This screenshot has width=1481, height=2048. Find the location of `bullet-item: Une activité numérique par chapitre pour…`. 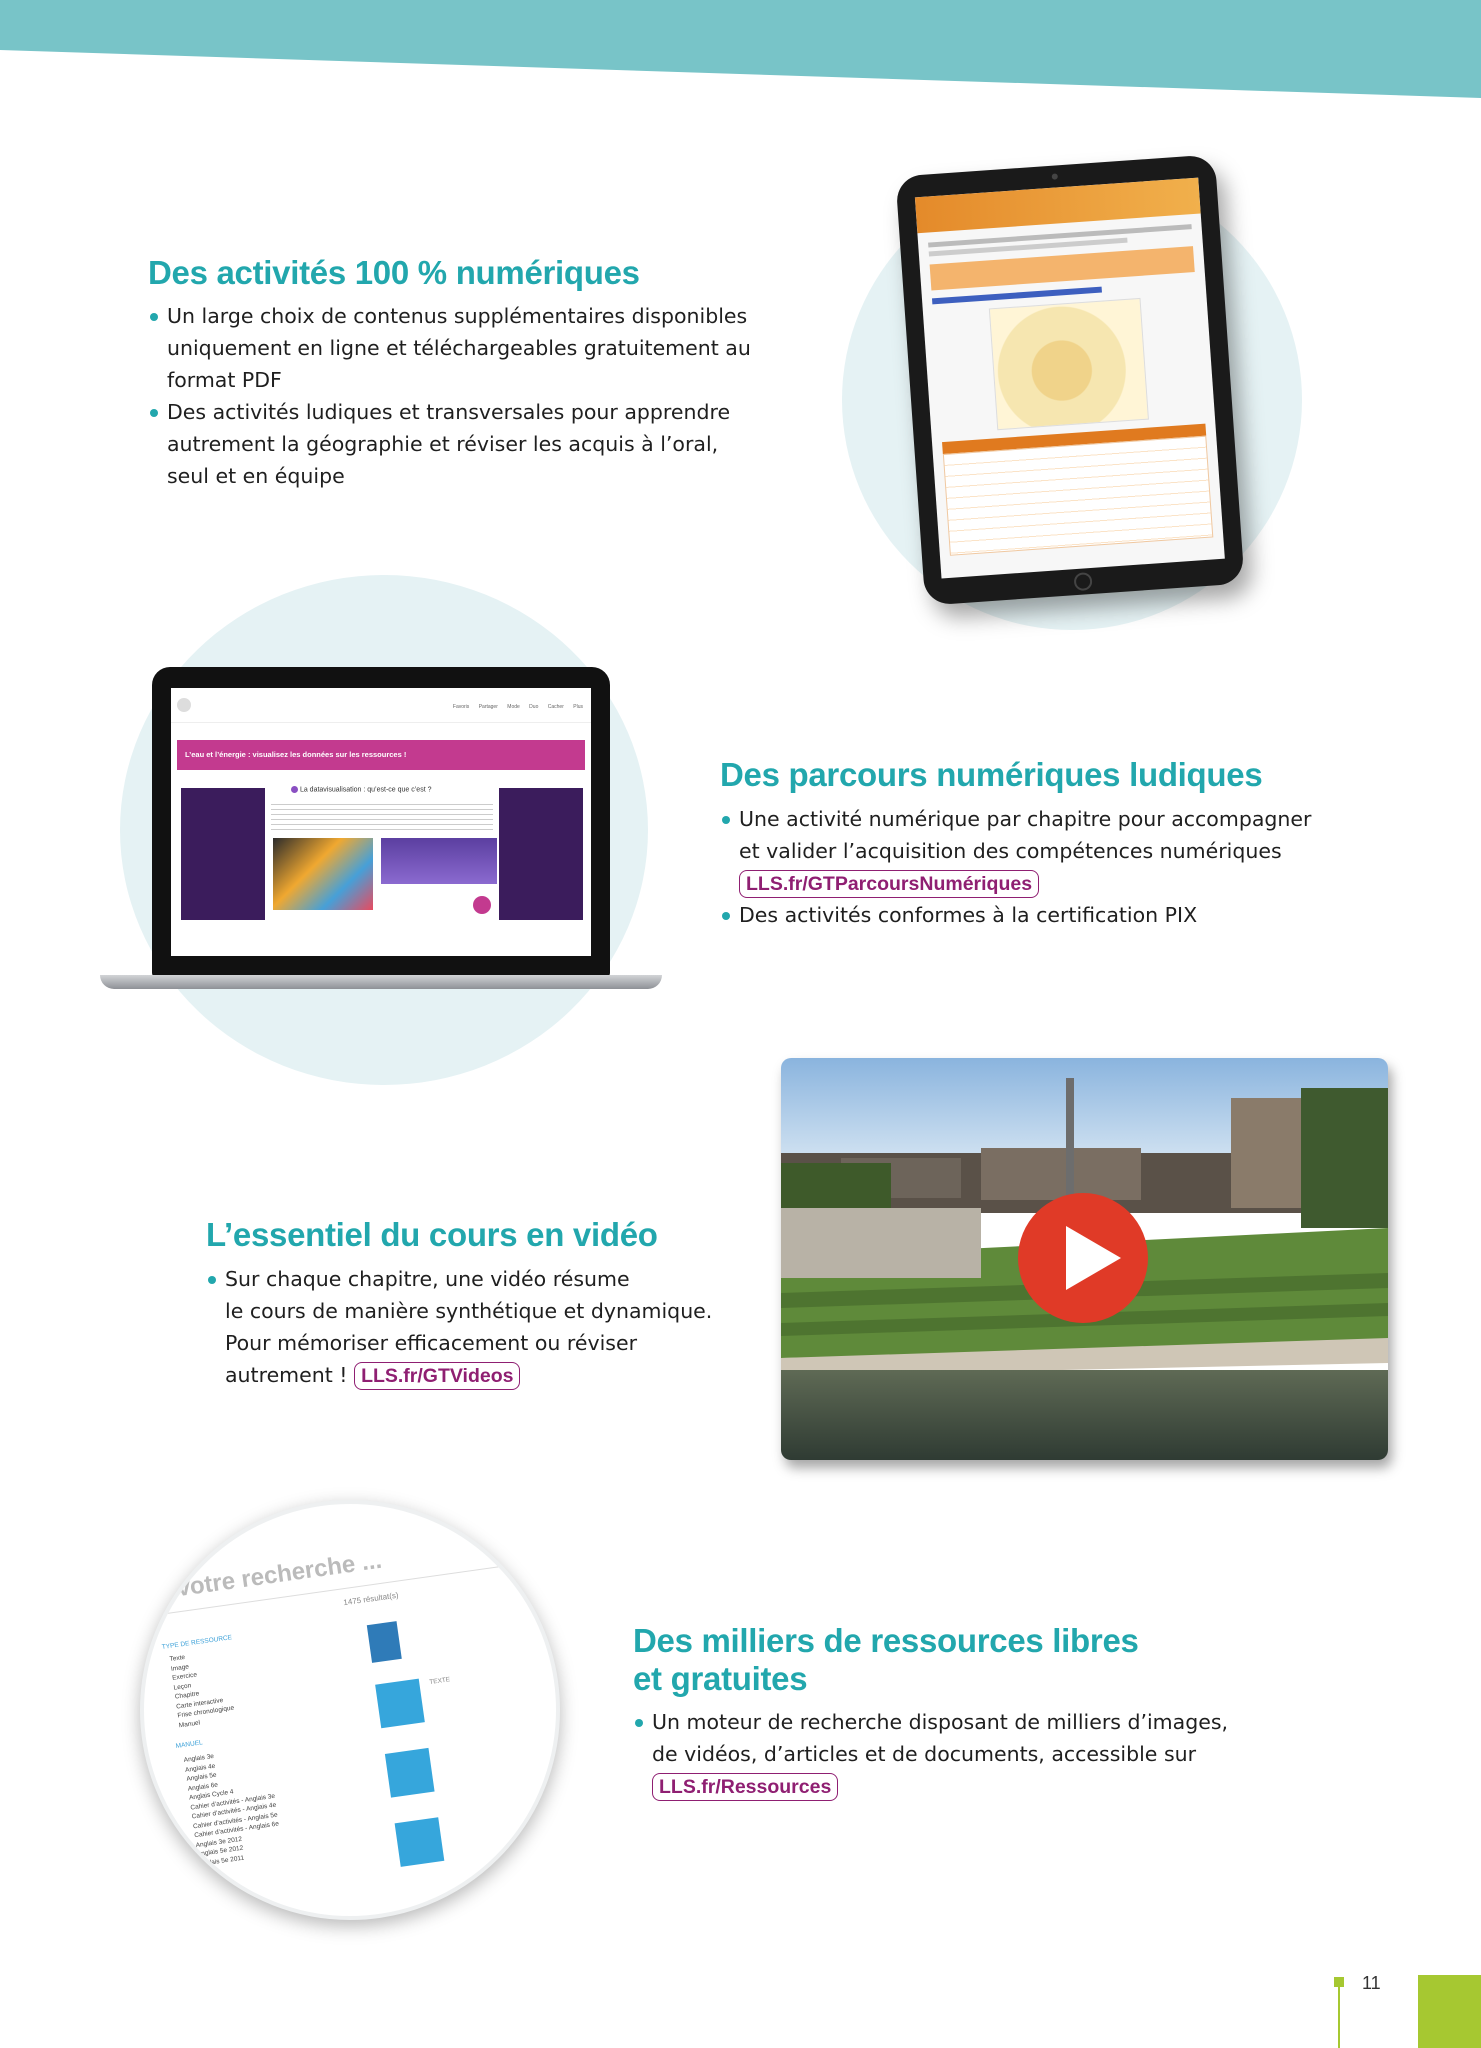

bullet-item: Une activité numérique par chapitre pour… is located at coordinates (1061, 851).